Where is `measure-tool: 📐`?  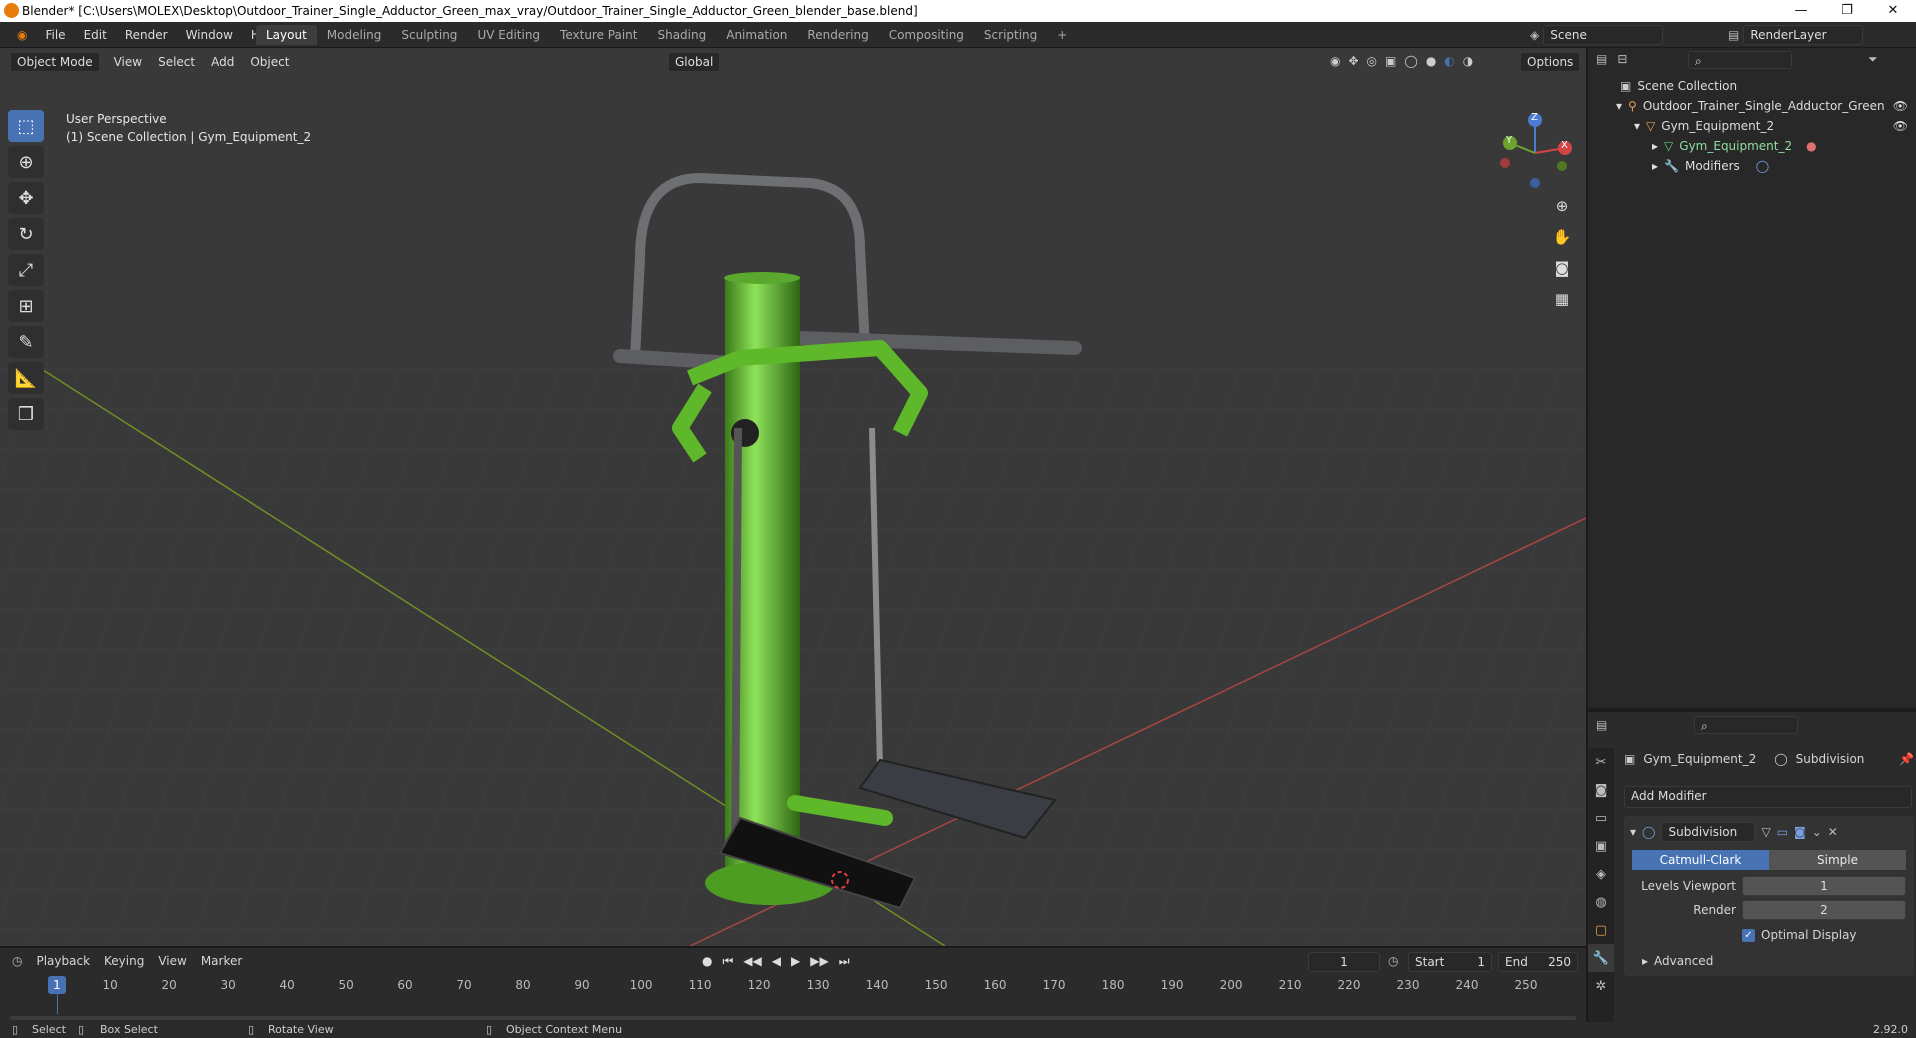 measure-tool: 📐 is located at coordinates (26, 378).